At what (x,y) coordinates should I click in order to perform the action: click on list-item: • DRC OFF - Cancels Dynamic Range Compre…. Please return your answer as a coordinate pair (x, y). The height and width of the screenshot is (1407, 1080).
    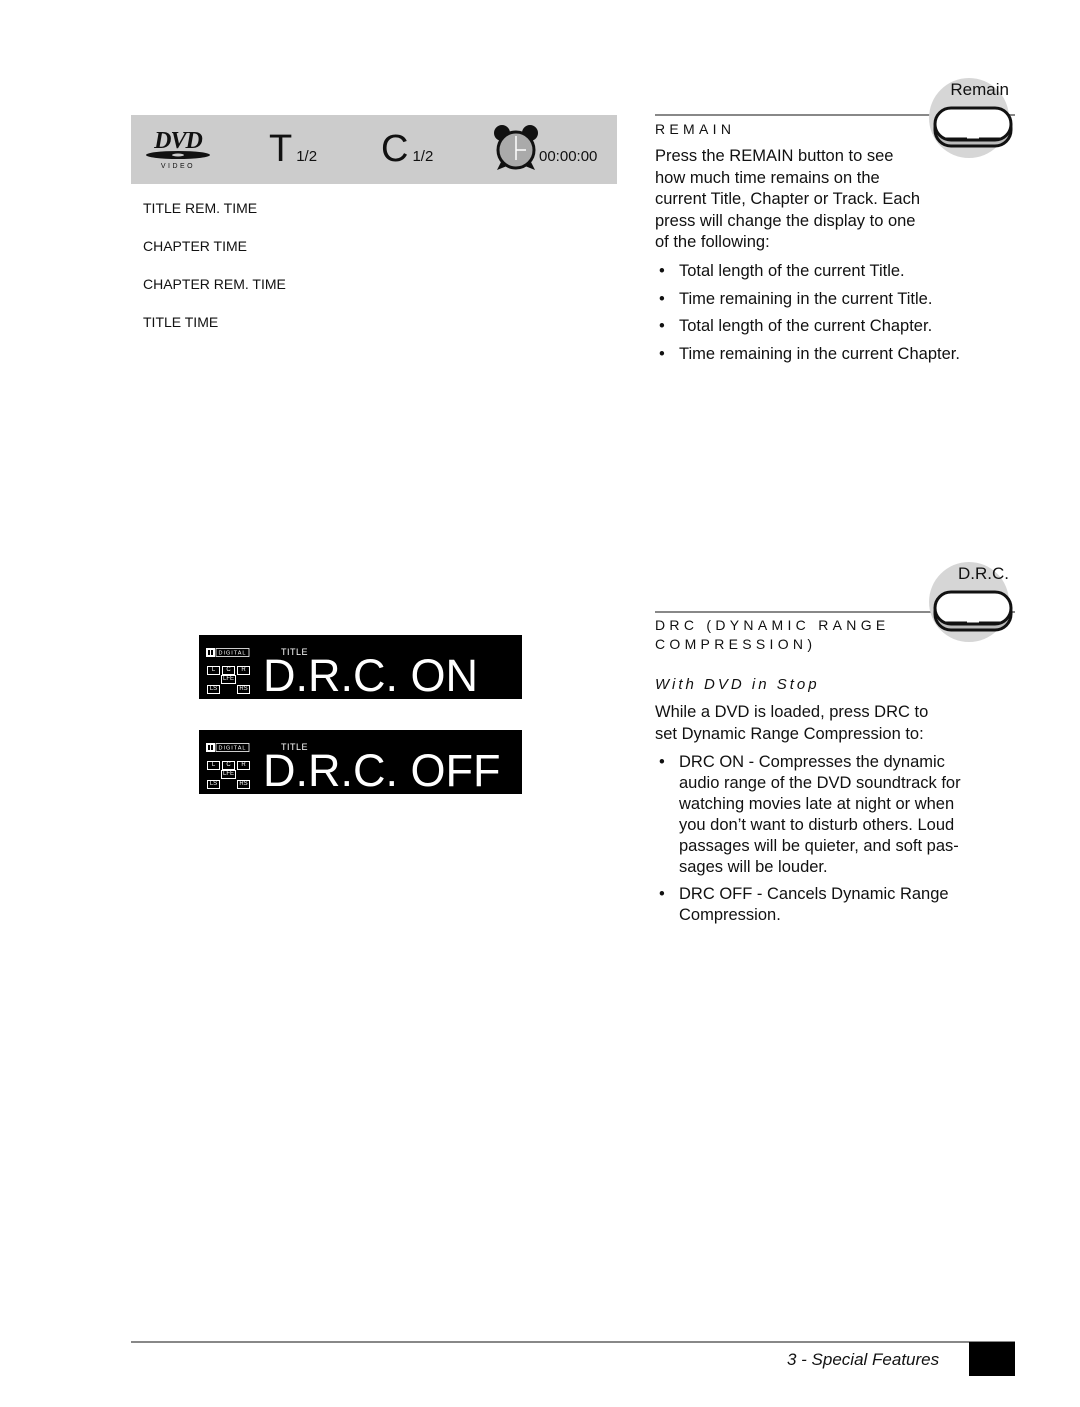
    Looking at the image, I should click on (835, 905).